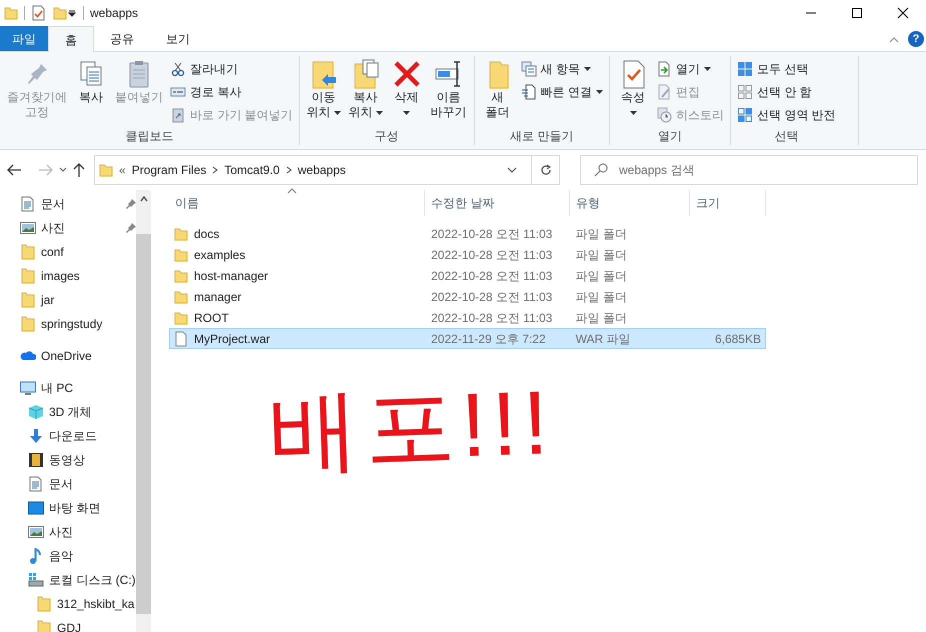  What do you see at coordinates (467, 275) in the screenshot?
I see `file-row: host-manager 2022-10-28 오전 11:03 파일 폴더` at bounding box center [467, 275].